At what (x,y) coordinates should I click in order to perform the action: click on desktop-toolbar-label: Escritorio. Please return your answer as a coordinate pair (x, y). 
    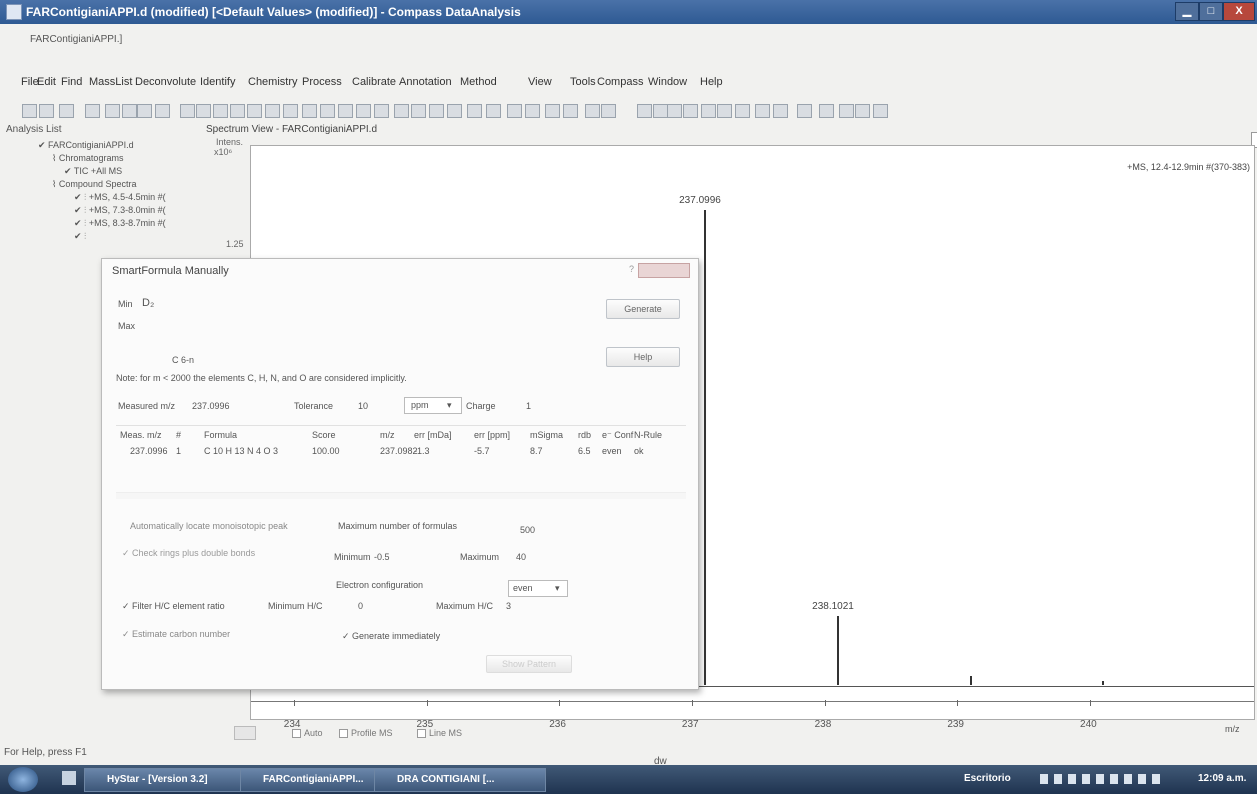
    Looking at the image, I should click on (987, 778).